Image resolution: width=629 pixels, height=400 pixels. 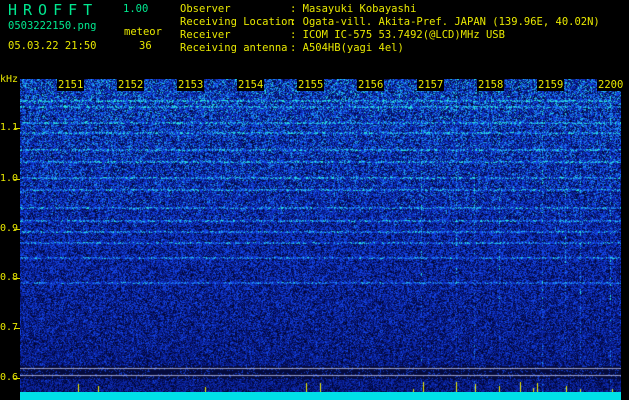 What do you see at coordinates (625, 239) in the screenshot?
I see `right-margin` at bounding box center [625, 239].